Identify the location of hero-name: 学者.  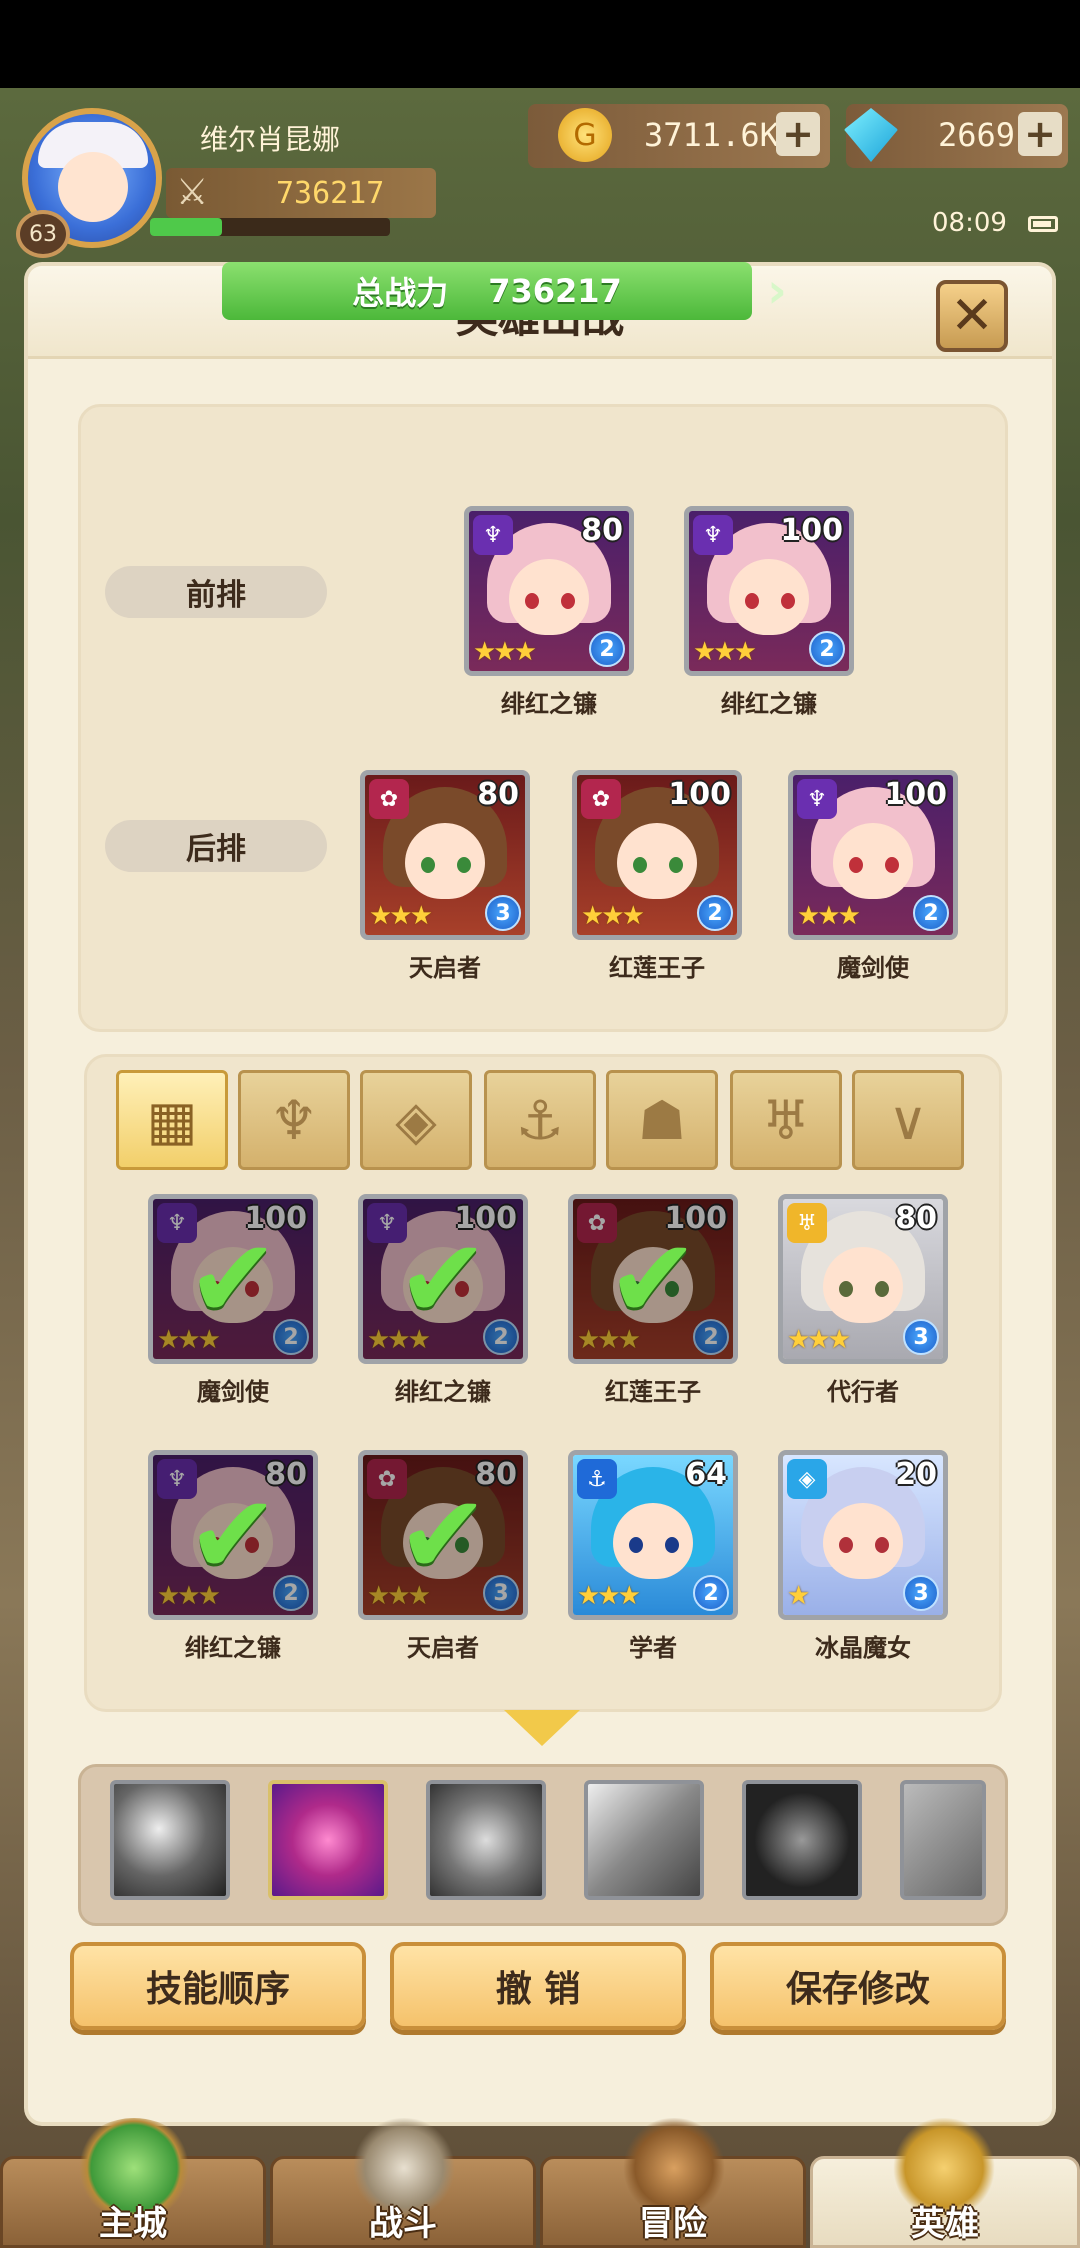
(653, 1648).